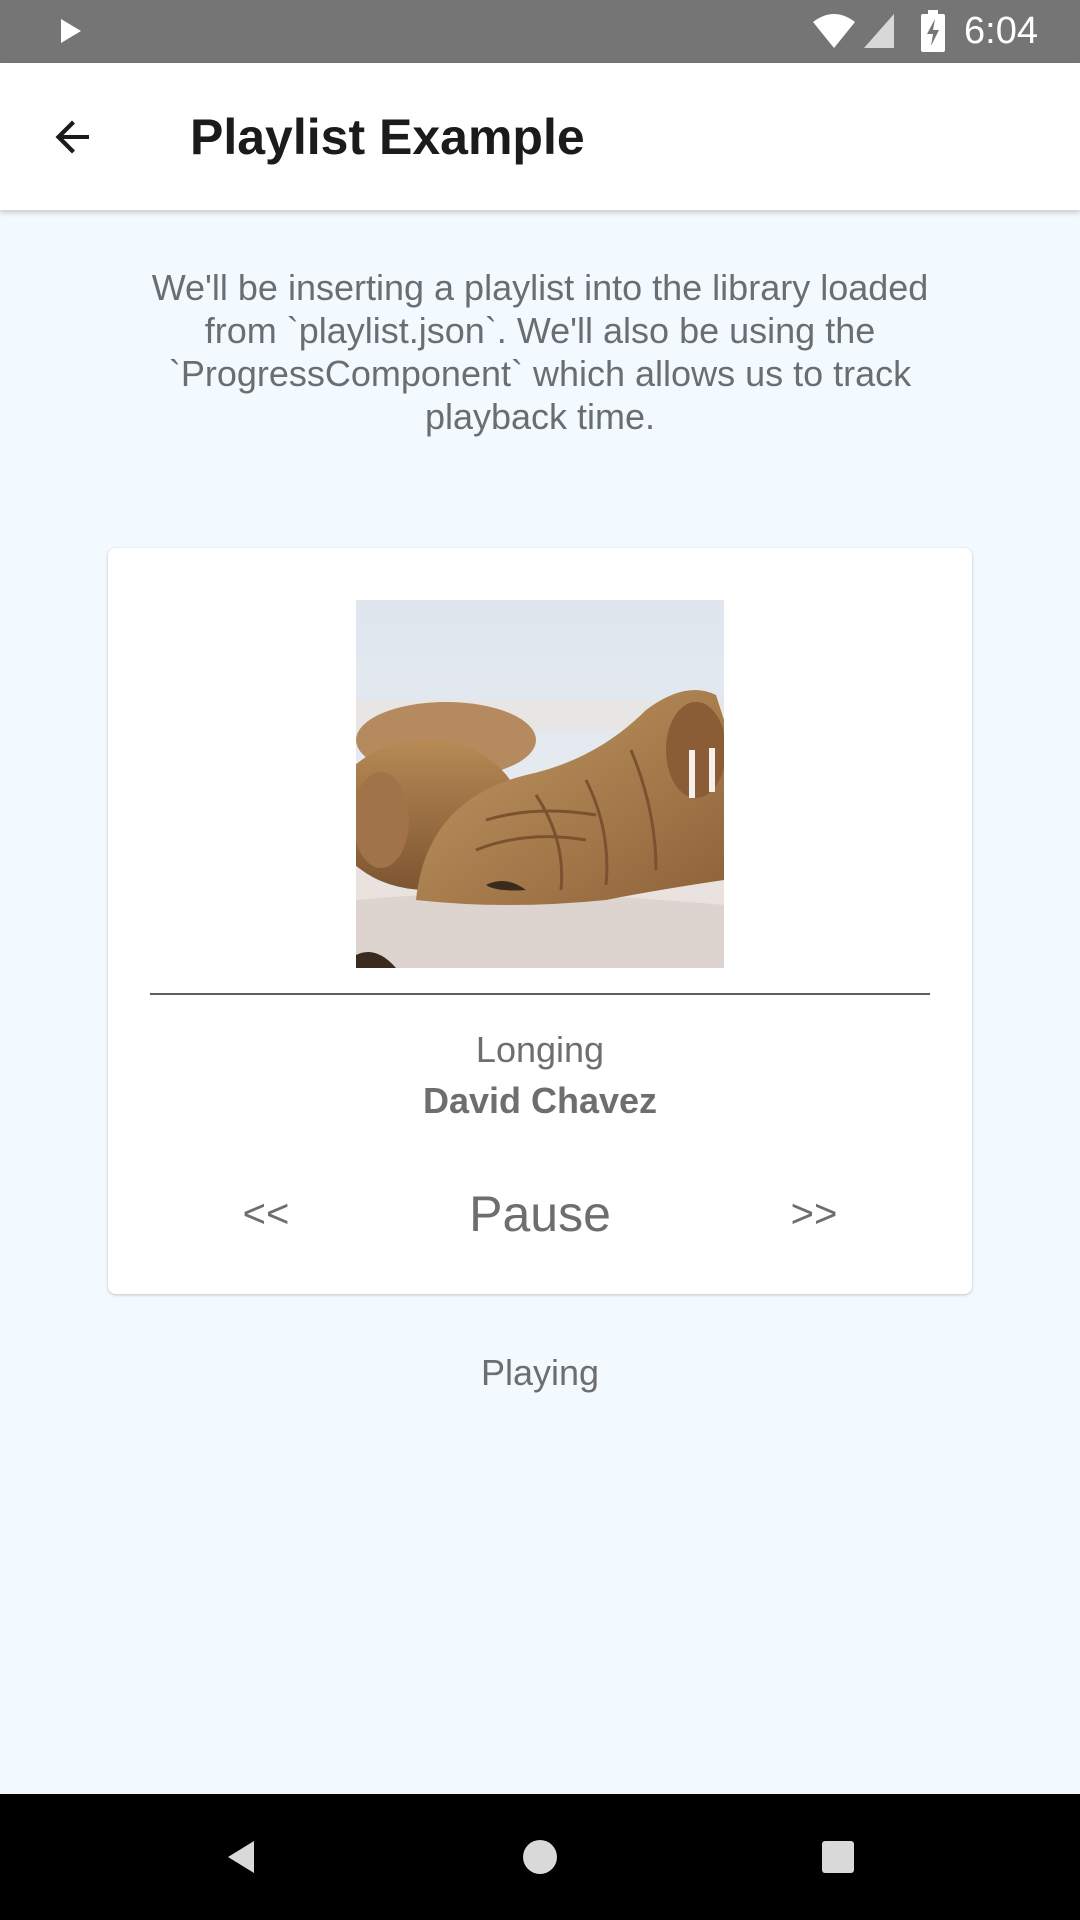 The image size is (1080, 1920). I want to click on page-title: Playlist Example, so click(387, 137).